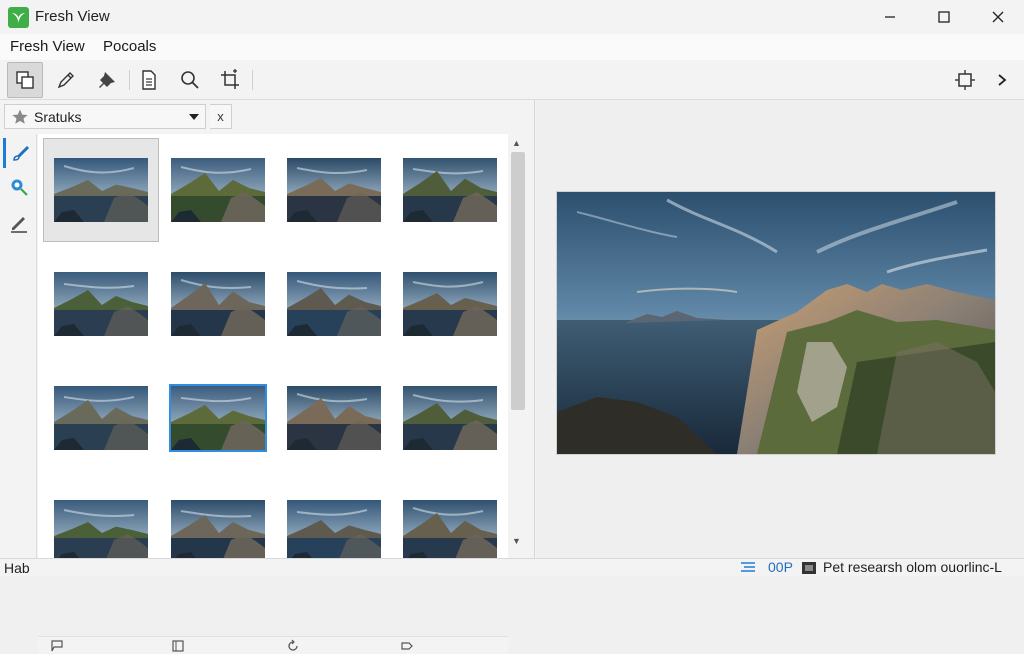 Image resolution: width=1024 pixels, height=654 pixels. What do you see at coordinates (516, 541) in the screenshot?
I see `scroll-down-icon: ▼` at bounding box center [516, 541].